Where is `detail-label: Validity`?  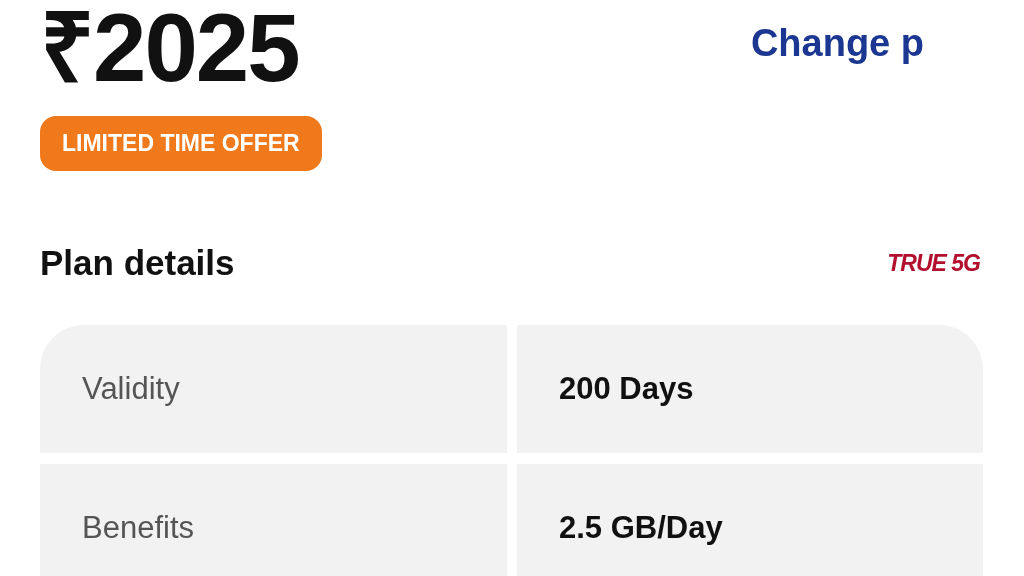
detail-label: Validity is located at coordinates (273, 389).